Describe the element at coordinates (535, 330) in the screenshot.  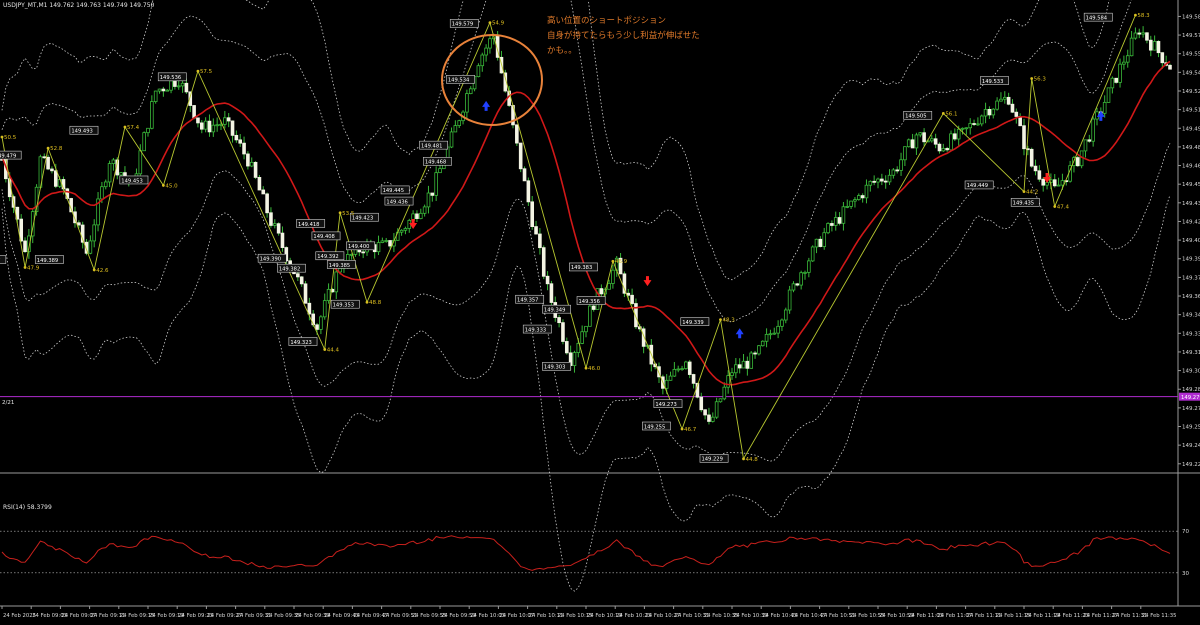
I see `zigzag-price-text: 149.333` at that location.